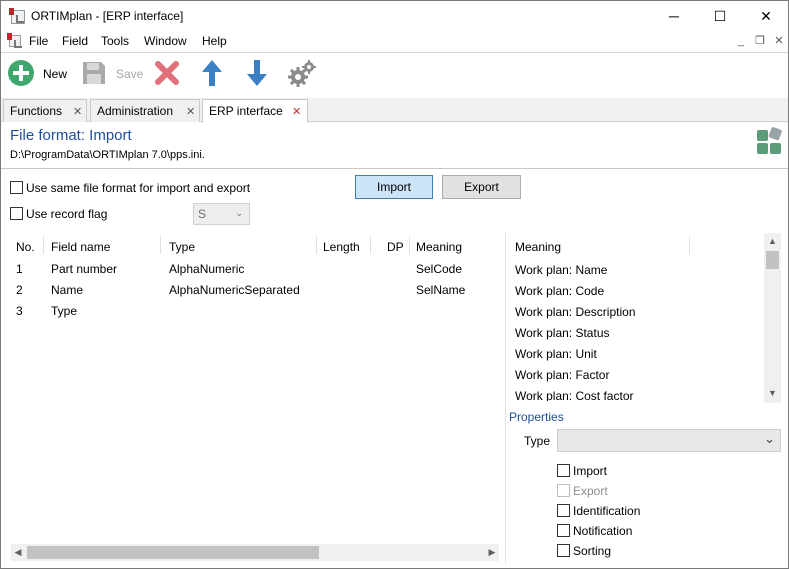 Image resolution: width=789 pixels, height=569 pixels. I want to click on sorting-checkbox, so click(563, 550).